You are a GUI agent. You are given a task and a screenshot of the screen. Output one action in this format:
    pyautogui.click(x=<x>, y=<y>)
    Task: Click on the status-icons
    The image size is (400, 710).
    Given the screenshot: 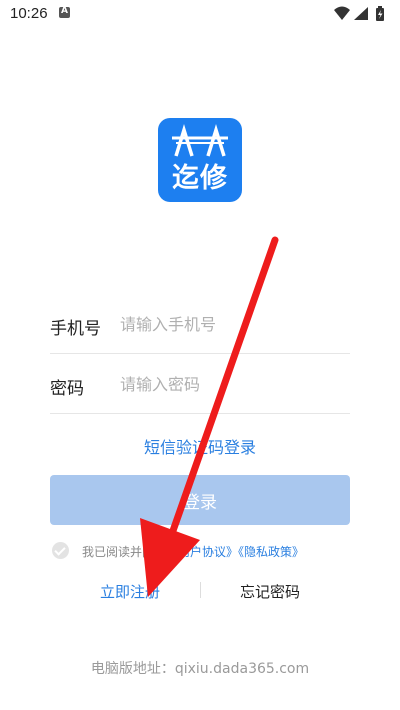 What is the action you would take?
    pyautogui.click(x=359, y=13)
    